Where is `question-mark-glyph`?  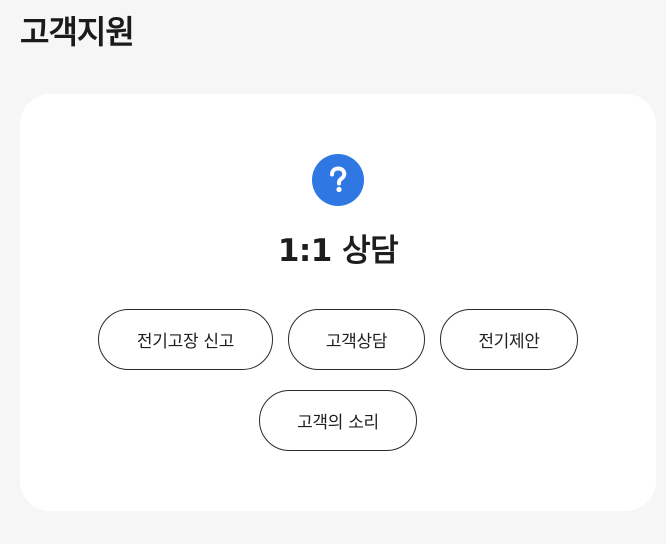 question-mark-glyph is located at coordinates (338, 179).